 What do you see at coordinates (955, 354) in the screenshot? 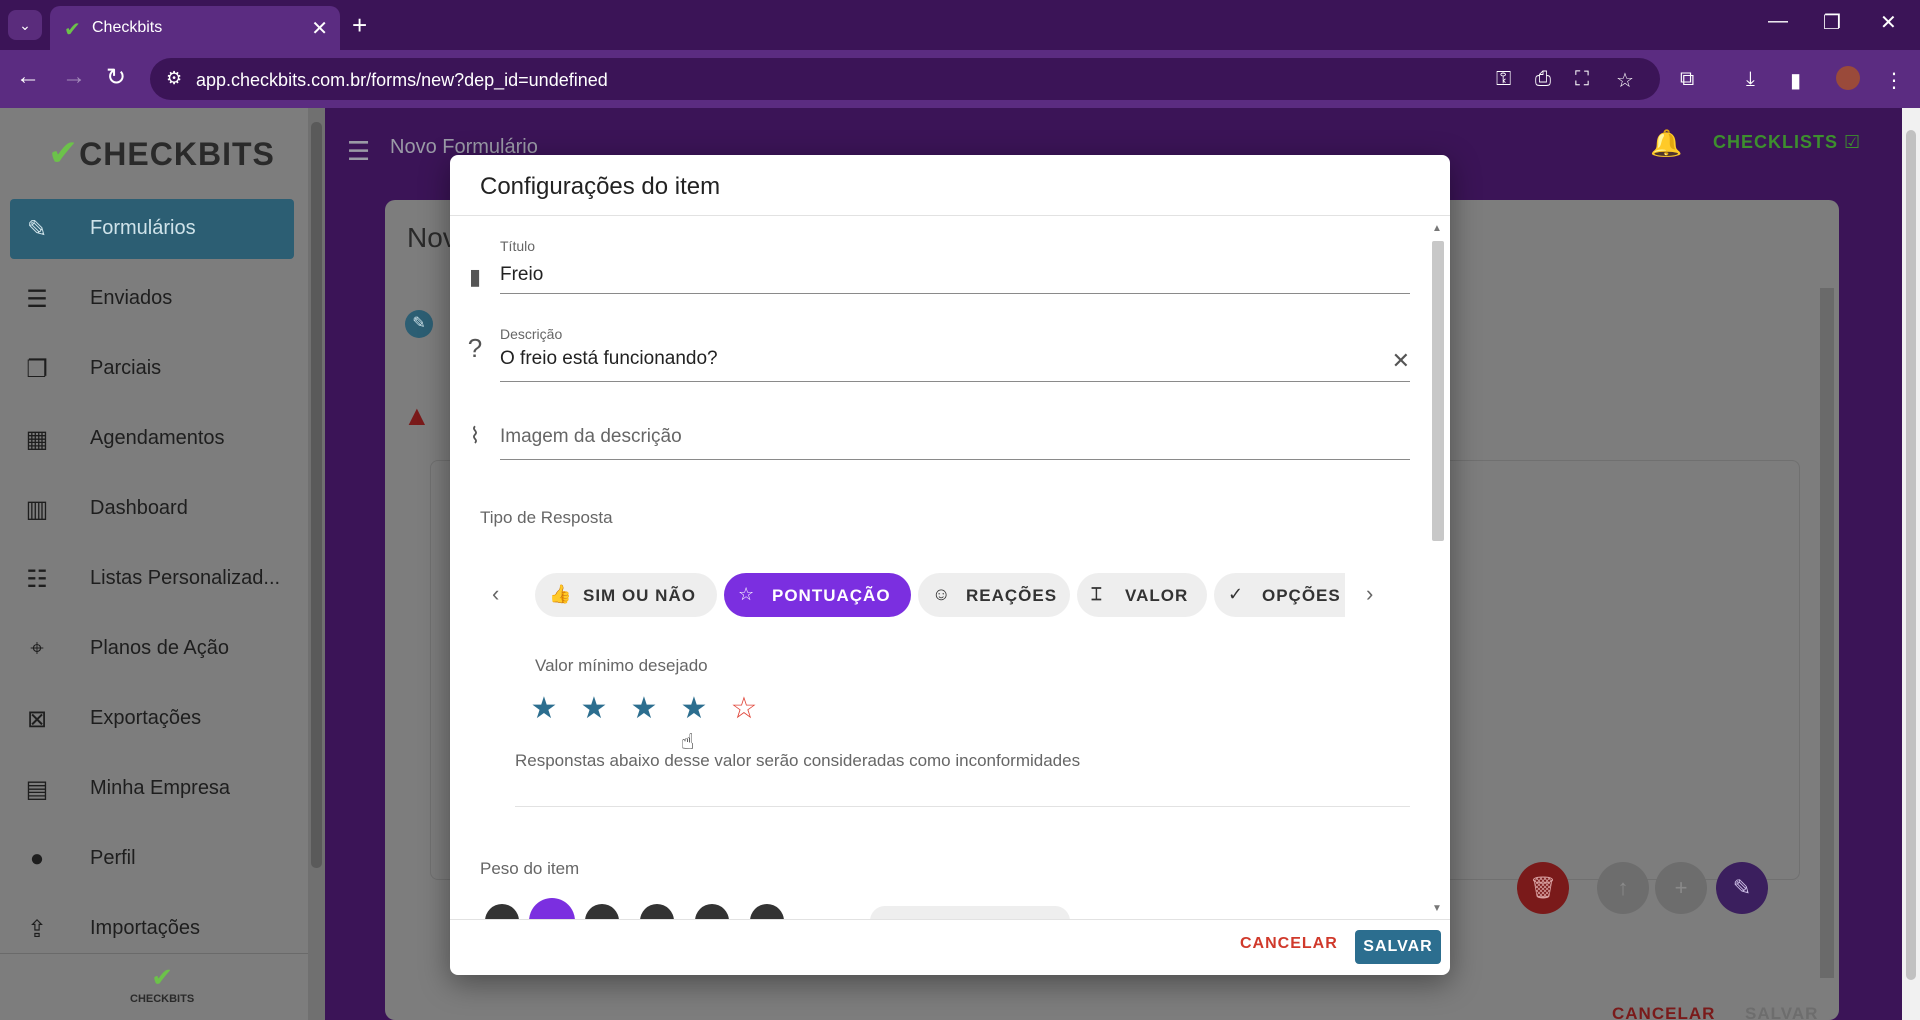
I see `description-field: Descrição O freio está funcionando? ✕` at bounding box center [955, 354].